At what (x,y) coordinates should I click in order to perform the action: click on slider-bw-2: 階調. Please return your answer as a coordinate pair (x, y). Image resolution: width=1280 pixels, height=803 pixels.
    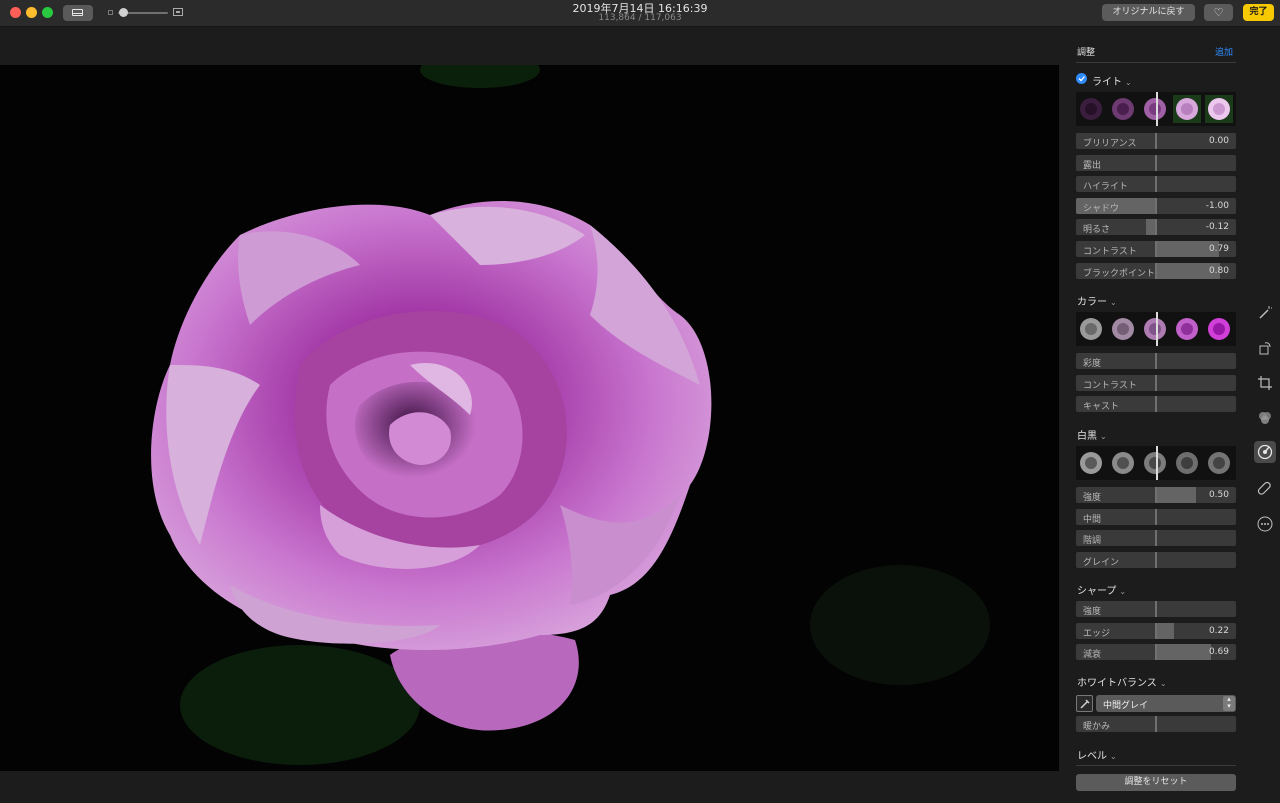
    Looking at the image, I should click on (1156, 538).